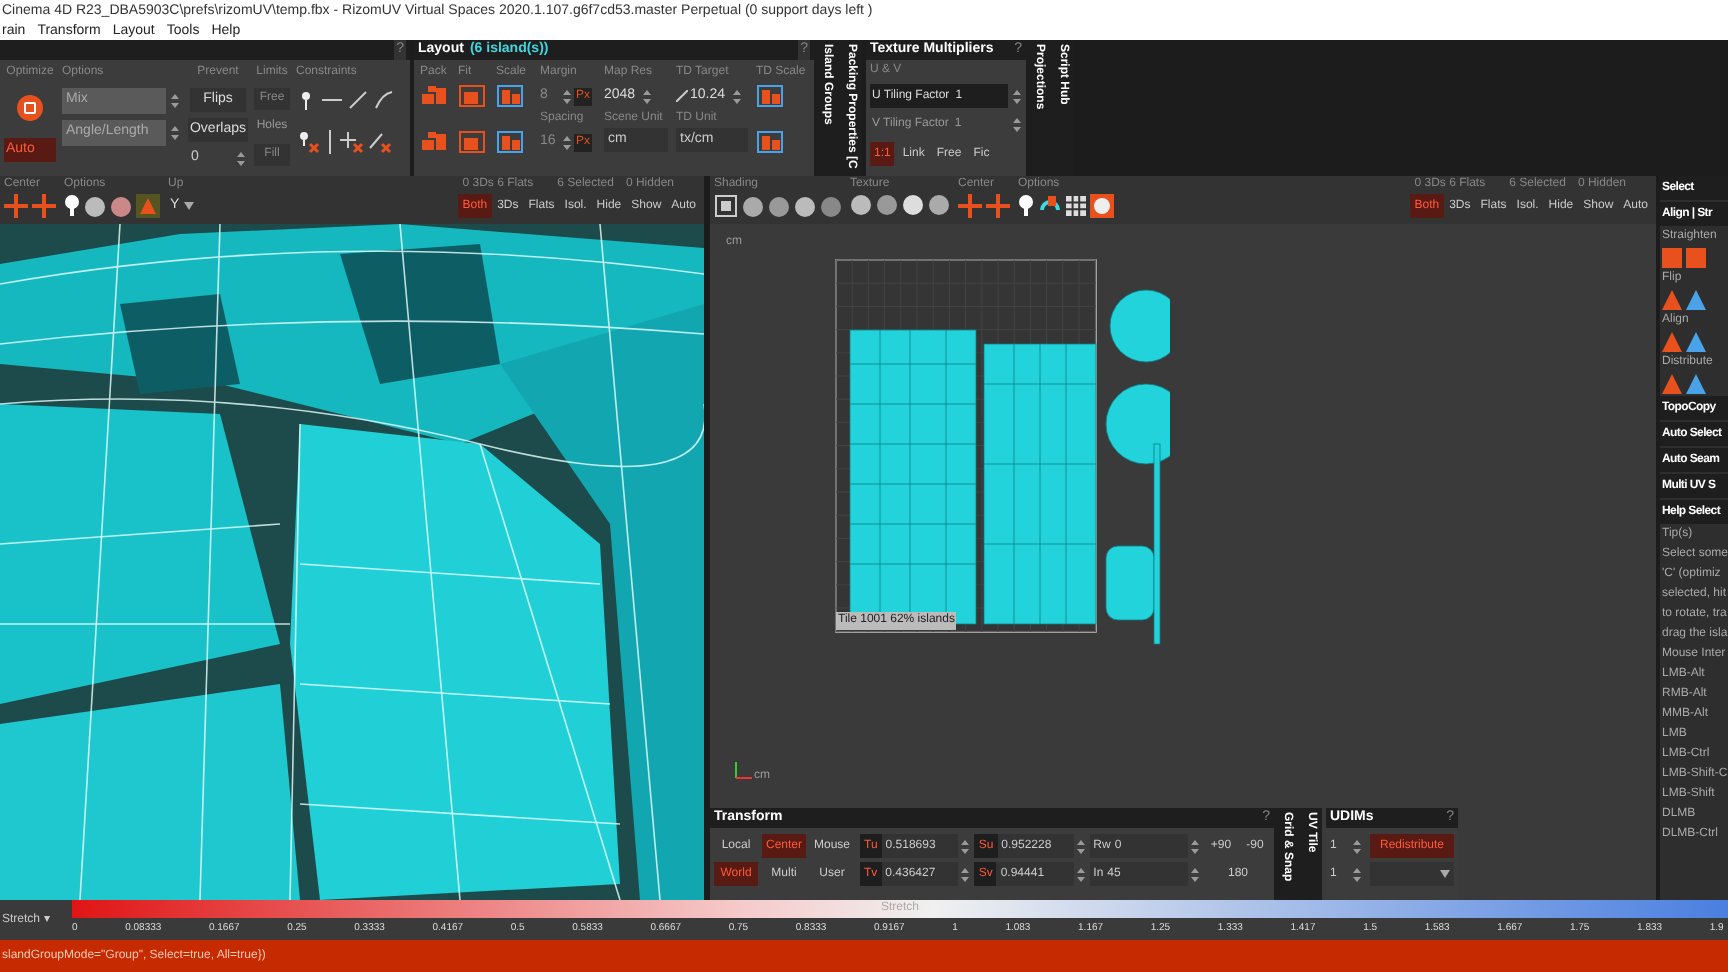 The image size is (1728, 972). What do you see at coordinates (384, 100) in the screenshot?
I see `curve-icon` at bounding box center [384, 100].